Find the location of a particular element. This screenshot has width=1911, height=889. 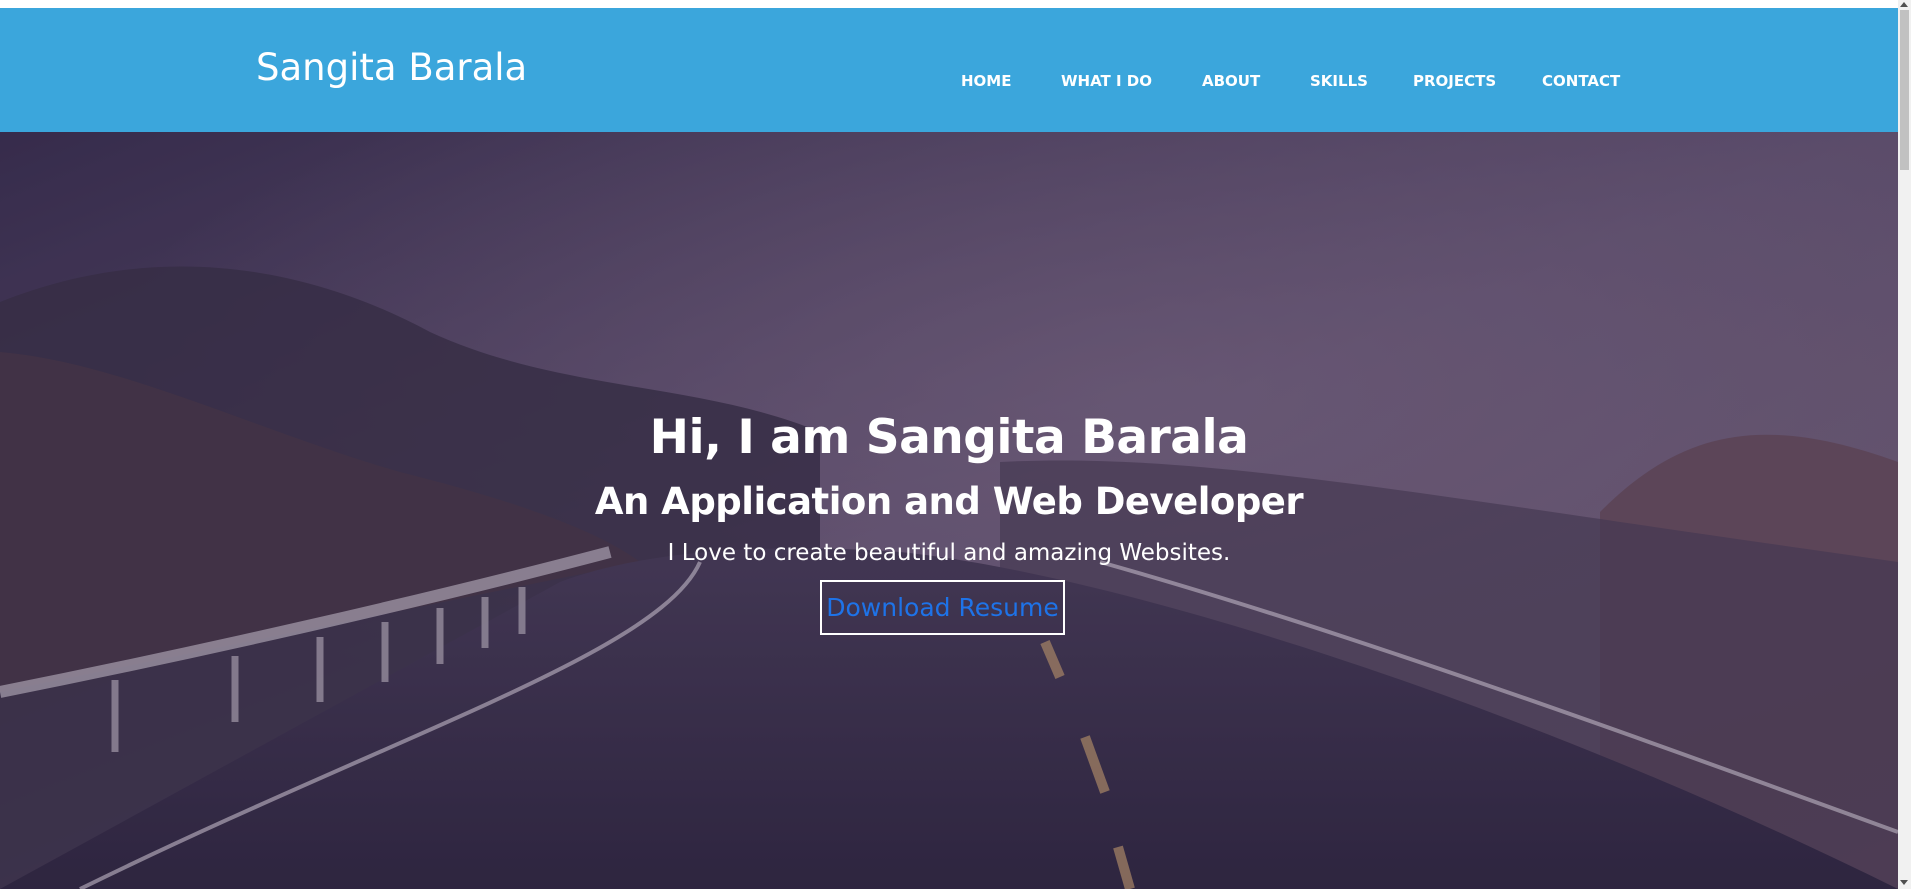

top-strip is located at coordinates (949, 4).